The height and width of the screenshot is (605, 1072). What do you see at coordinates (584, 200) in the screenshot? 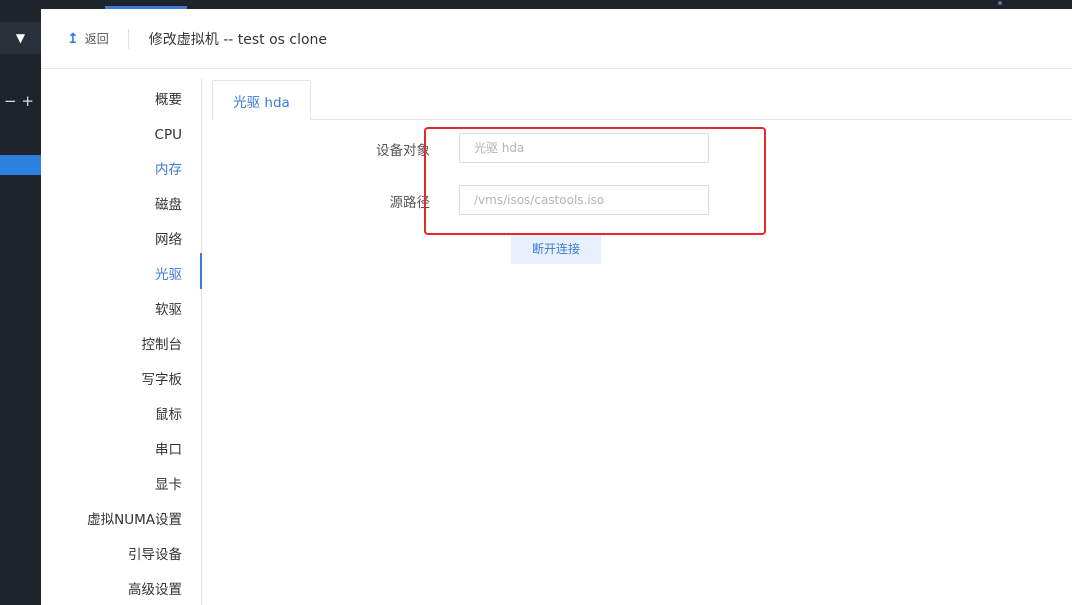
I see `source-path-input` at bounding box center [584, 200].